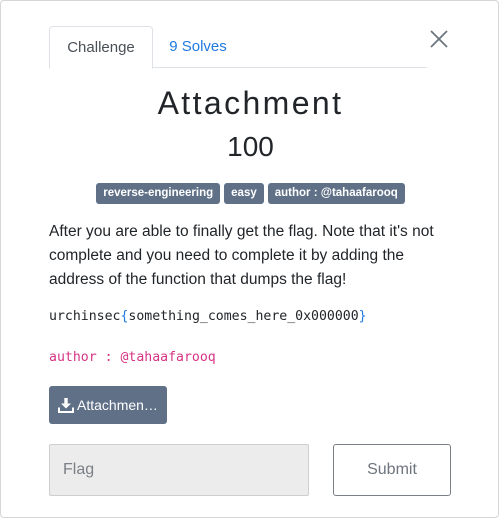 The height and width of the screenshot is (518, 499). What do you see at coordinates (244, 193) in the screenshot?
I see `tag-badge: easy` at bounding box center [244, 193].